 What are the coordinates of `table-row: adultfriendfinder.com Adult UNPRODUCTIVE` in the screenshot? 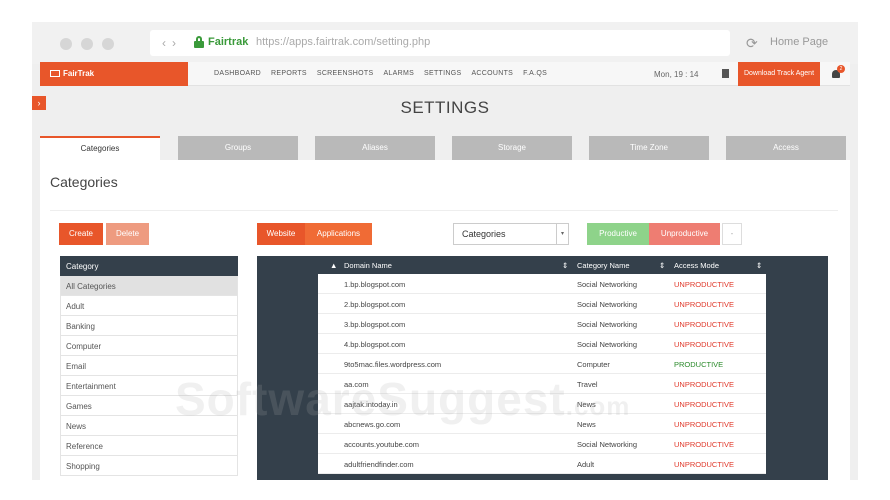 It's located at (542, 464).